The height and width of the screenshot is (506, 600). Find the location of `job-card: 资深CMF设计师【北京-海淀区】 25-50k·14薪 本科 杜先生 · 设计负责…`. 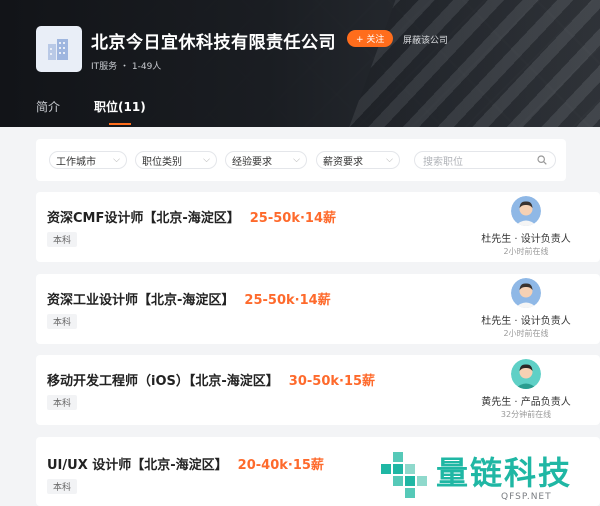

job-card: 资深CMF设计师【北京-海淀区】 25-50k·14薪 本科 杜先生 · 设计负责… is located at coordinates (318, 227).